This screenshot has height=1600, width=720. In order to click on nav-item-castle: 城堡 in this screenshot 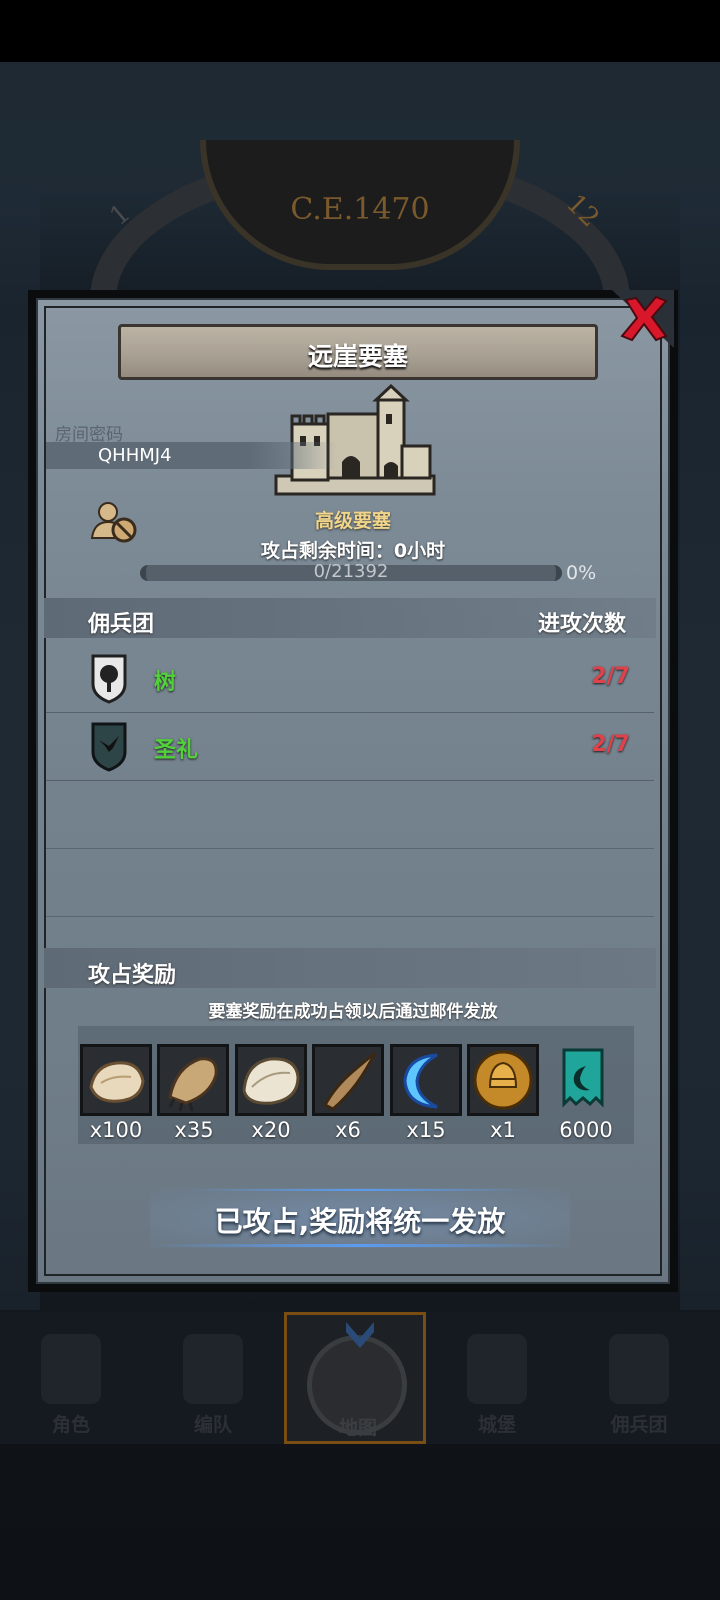, I will do `click(497, 1378)`.